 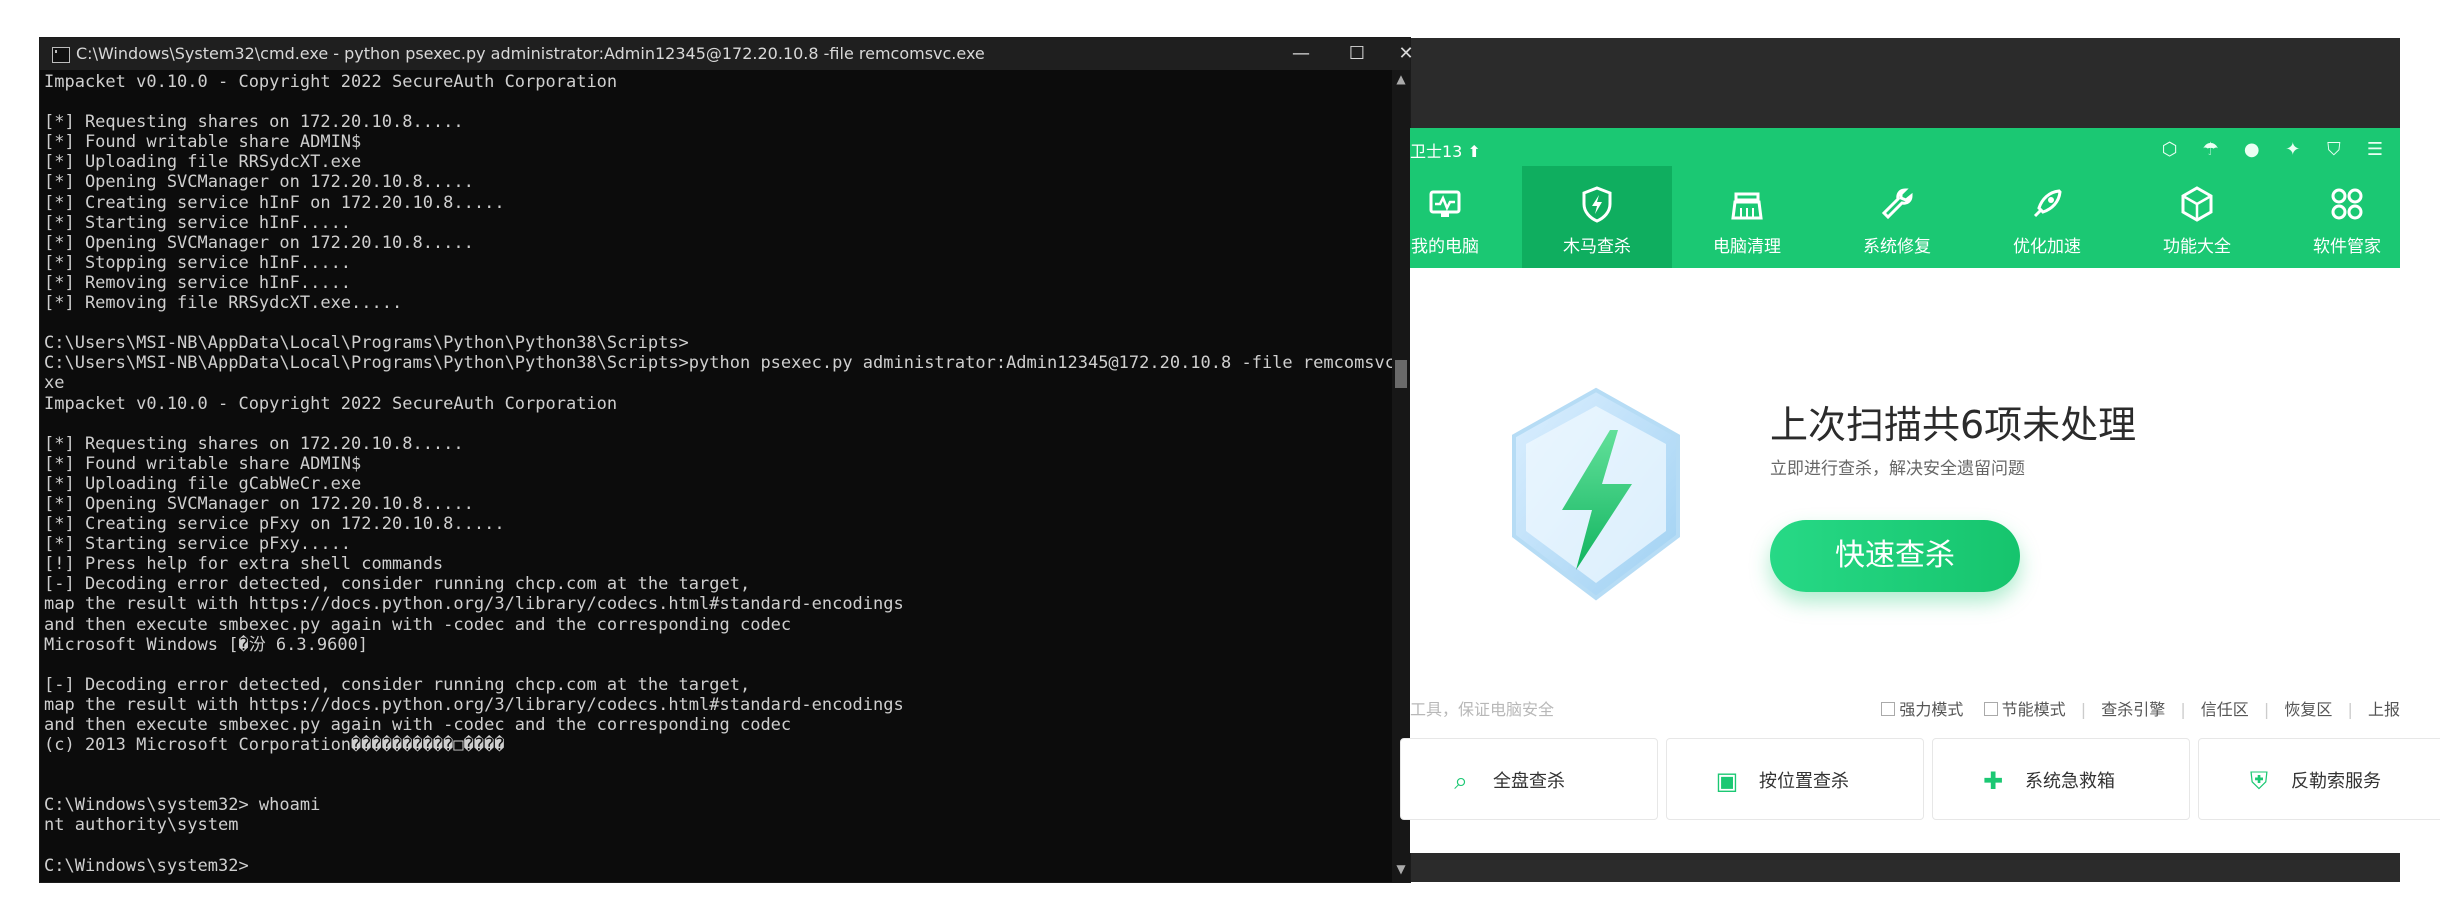 I want to click on tab-trojan-scan: 木马查杀, so click(x=1597, y=217).